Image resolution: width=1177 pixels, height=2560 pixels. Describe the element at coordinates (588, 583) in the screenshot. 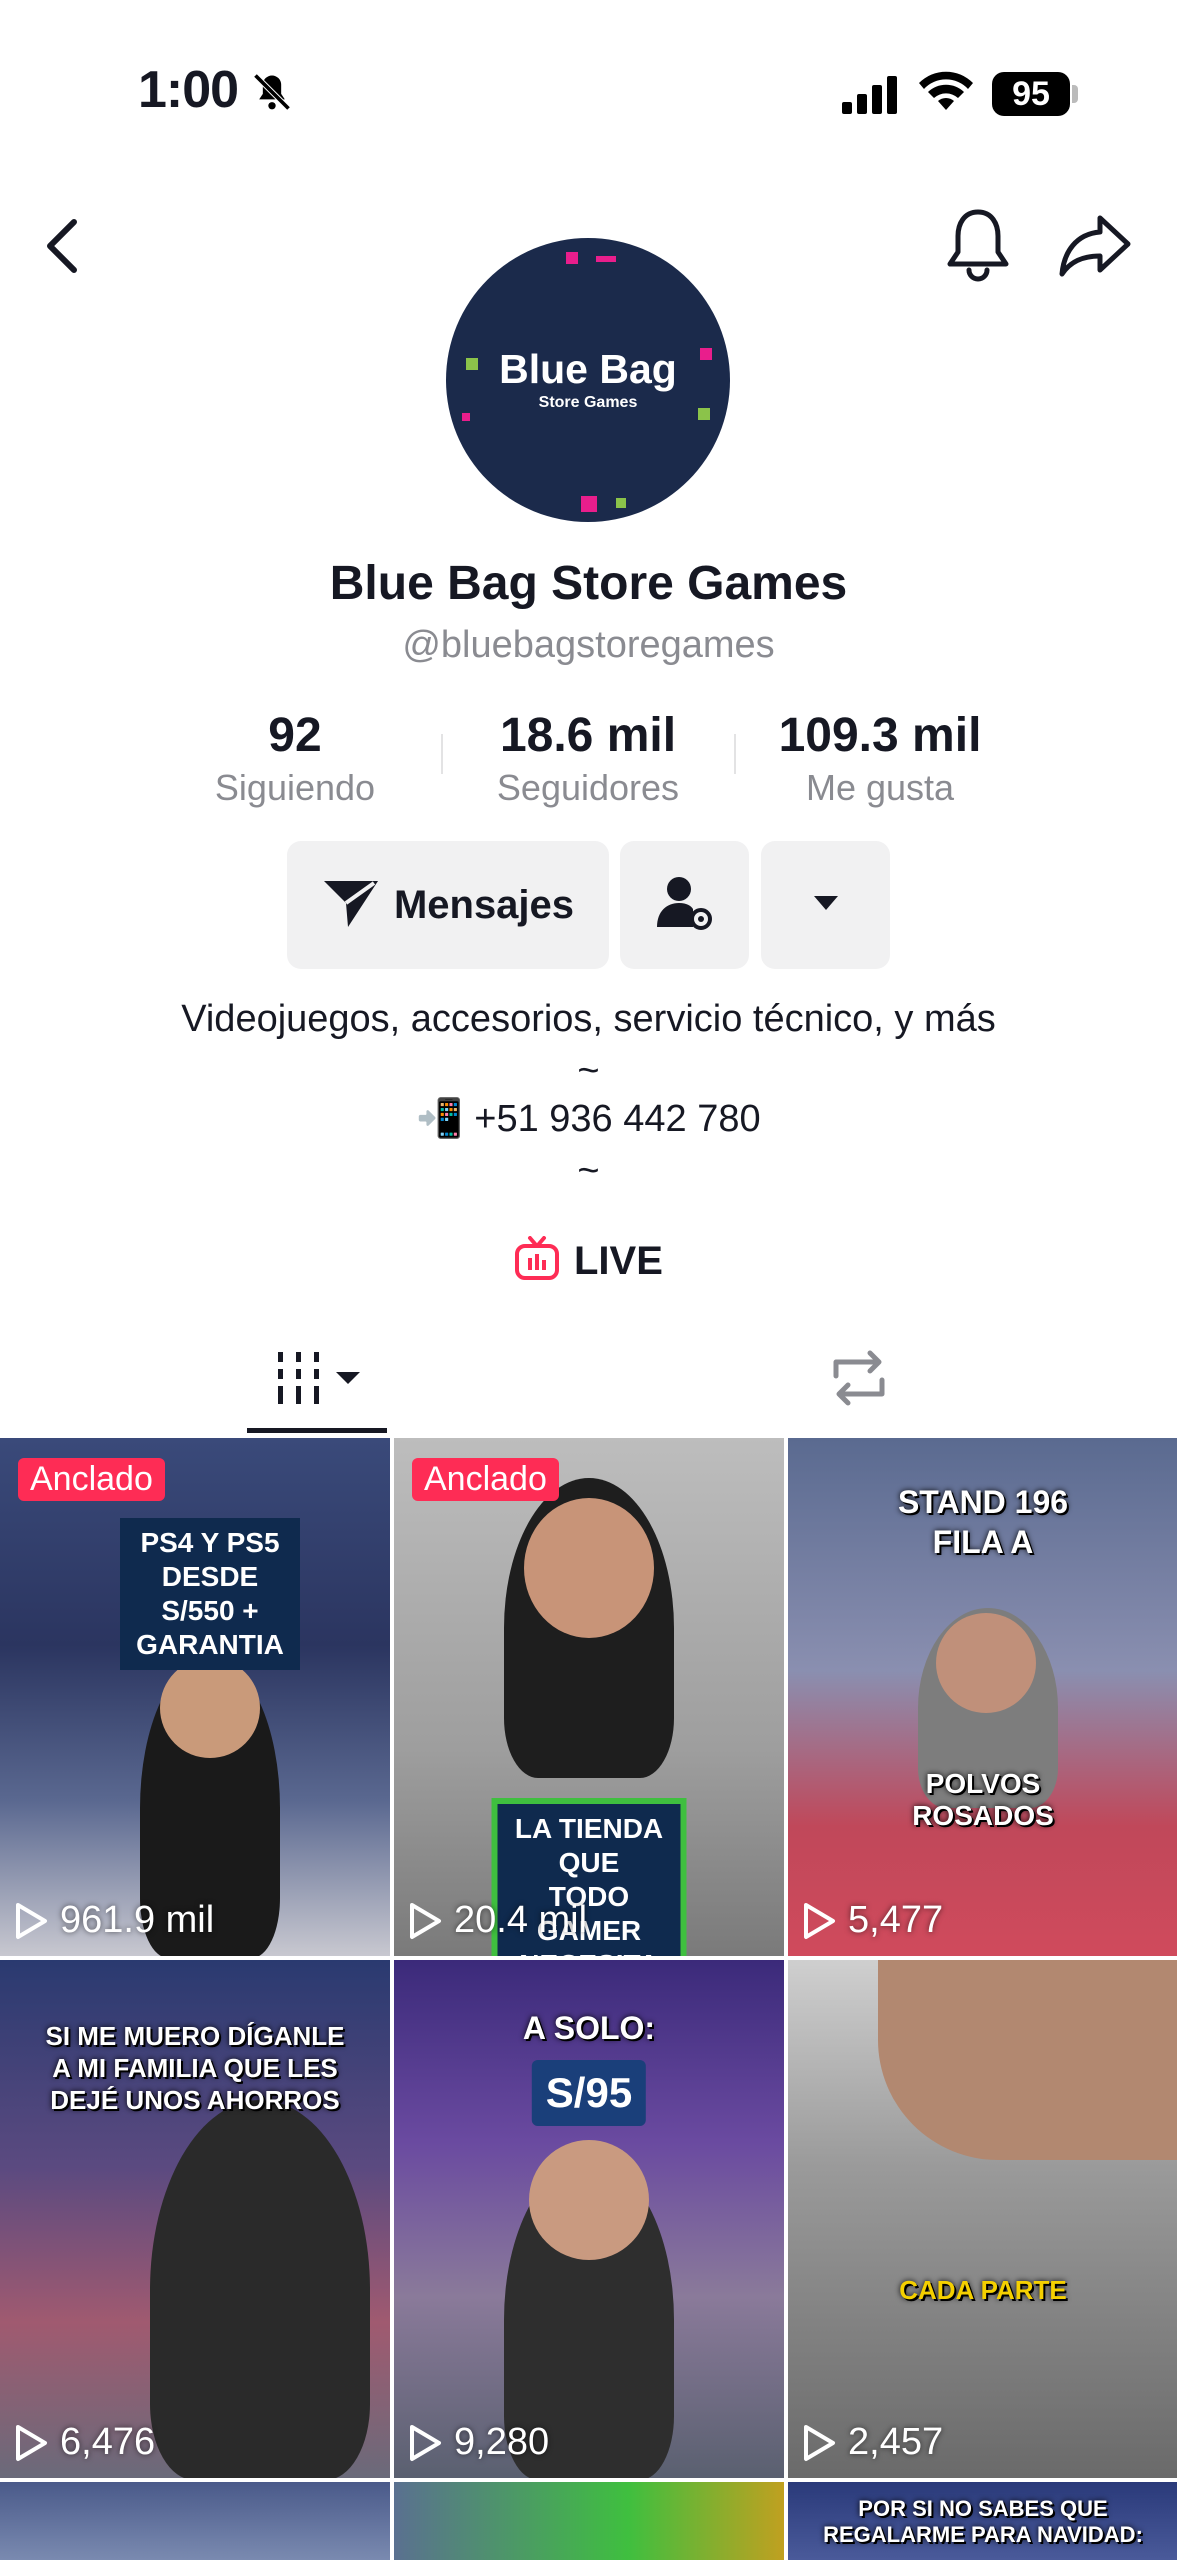

I see `profile-name: Blue Bag Store Games` at that location.